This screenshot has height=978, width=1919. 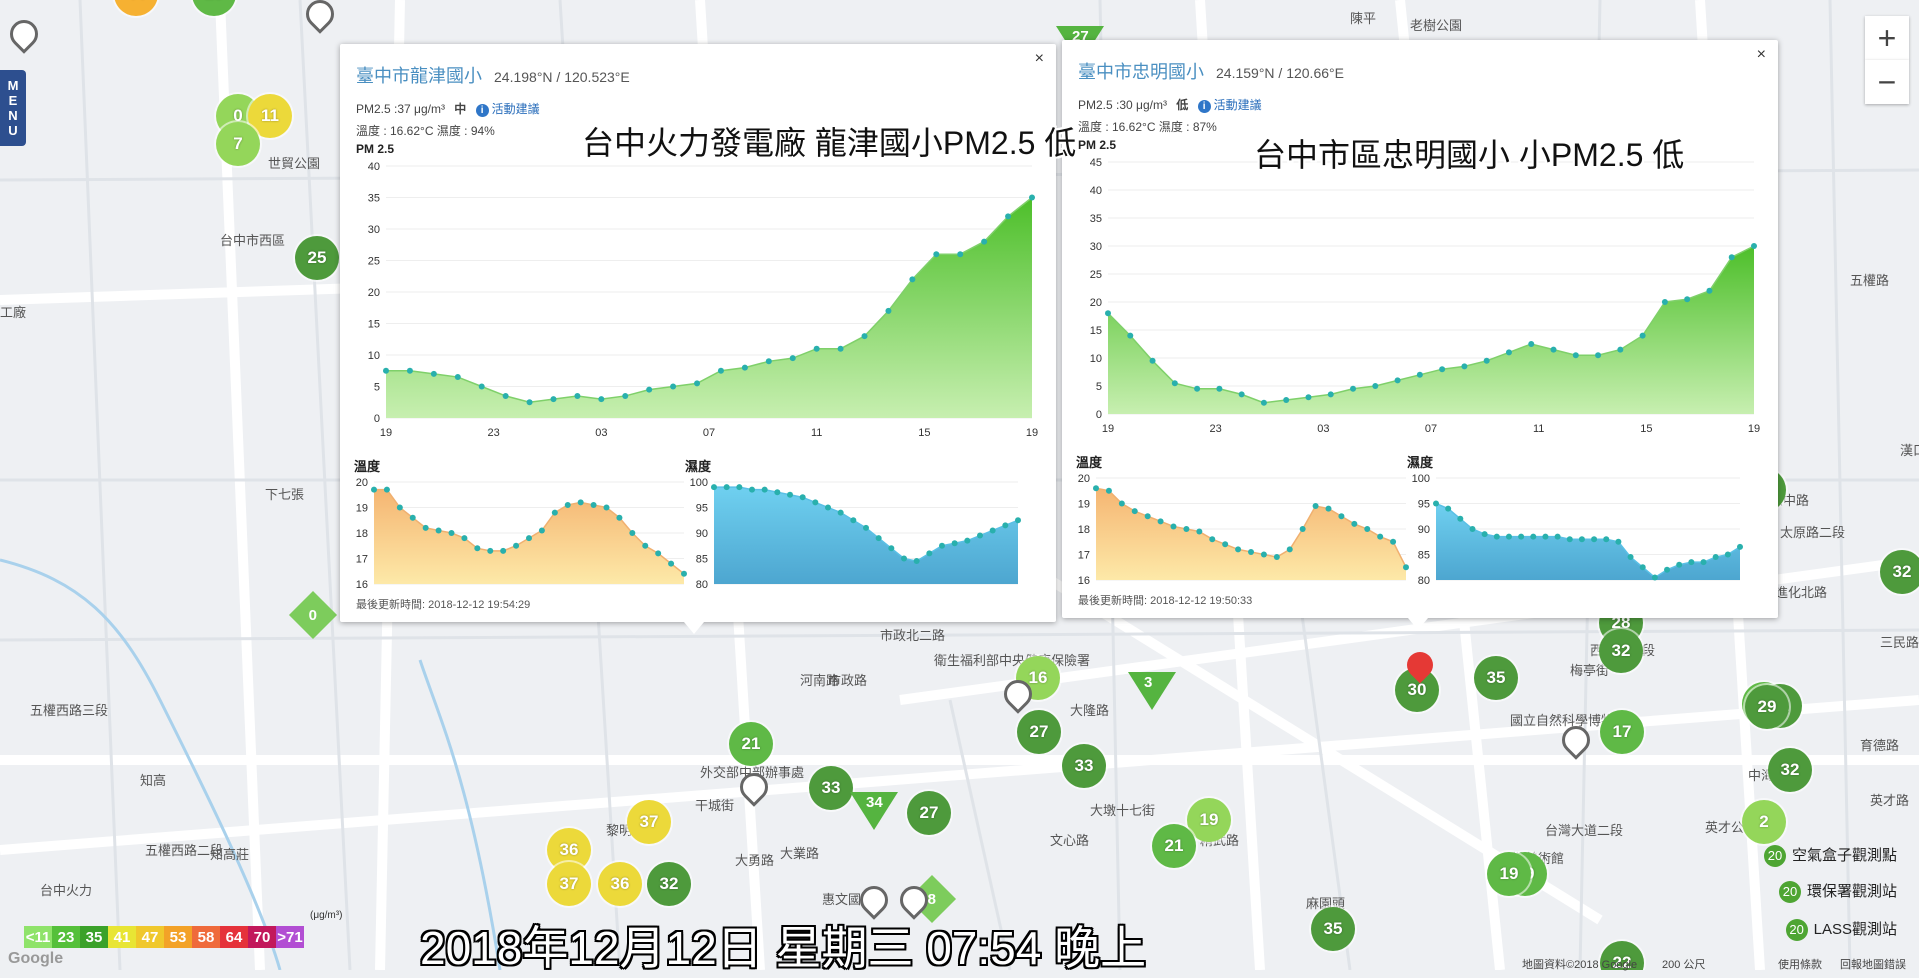 I want to click on station-name: 臺中市龍津國小, so click(x=419, y=76).